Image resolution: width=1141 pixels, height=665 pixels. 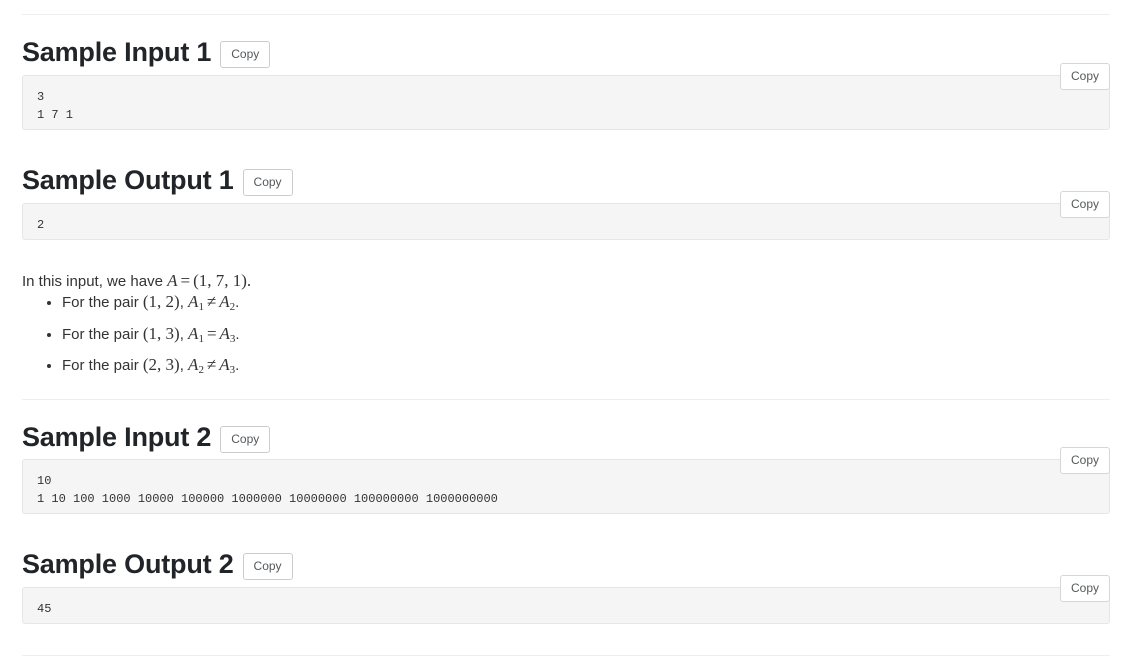 I want to click on list-item: For the pair (1, 2), A1≠A2., so click(x=151, y=305).